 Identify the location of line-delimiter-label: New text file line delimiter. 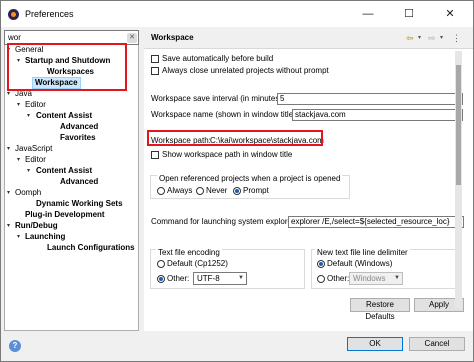
(362, 253).